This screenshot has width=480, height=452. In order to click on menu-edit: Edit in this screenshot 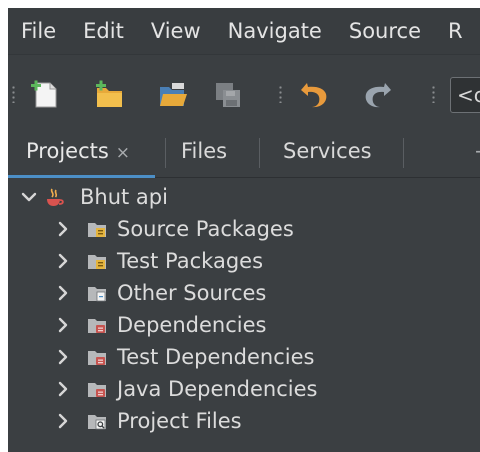, I will do `click(103, 31)`.